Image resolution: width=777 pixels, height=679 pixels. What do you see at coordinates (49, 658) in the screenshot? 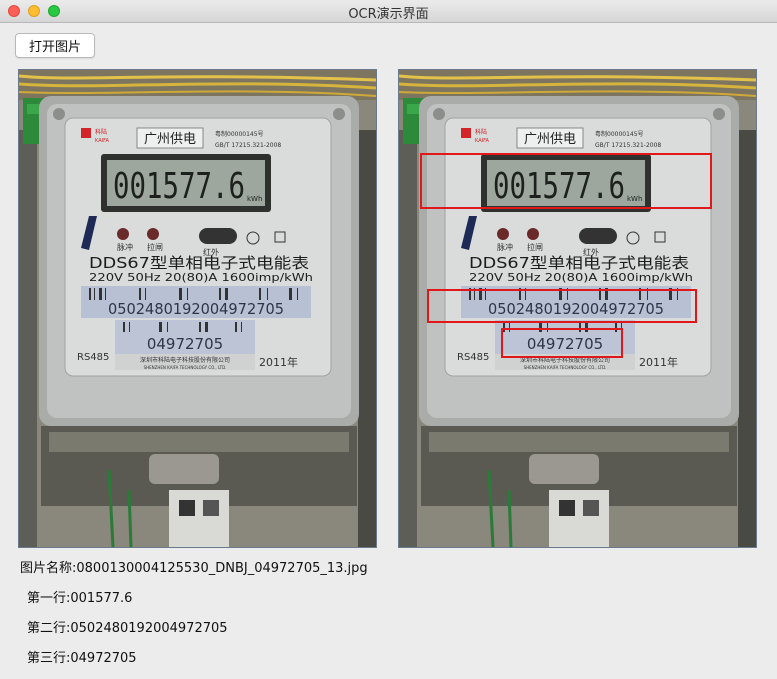
I see `line-3-label: 第三行:` at bounding box center [49, 658].